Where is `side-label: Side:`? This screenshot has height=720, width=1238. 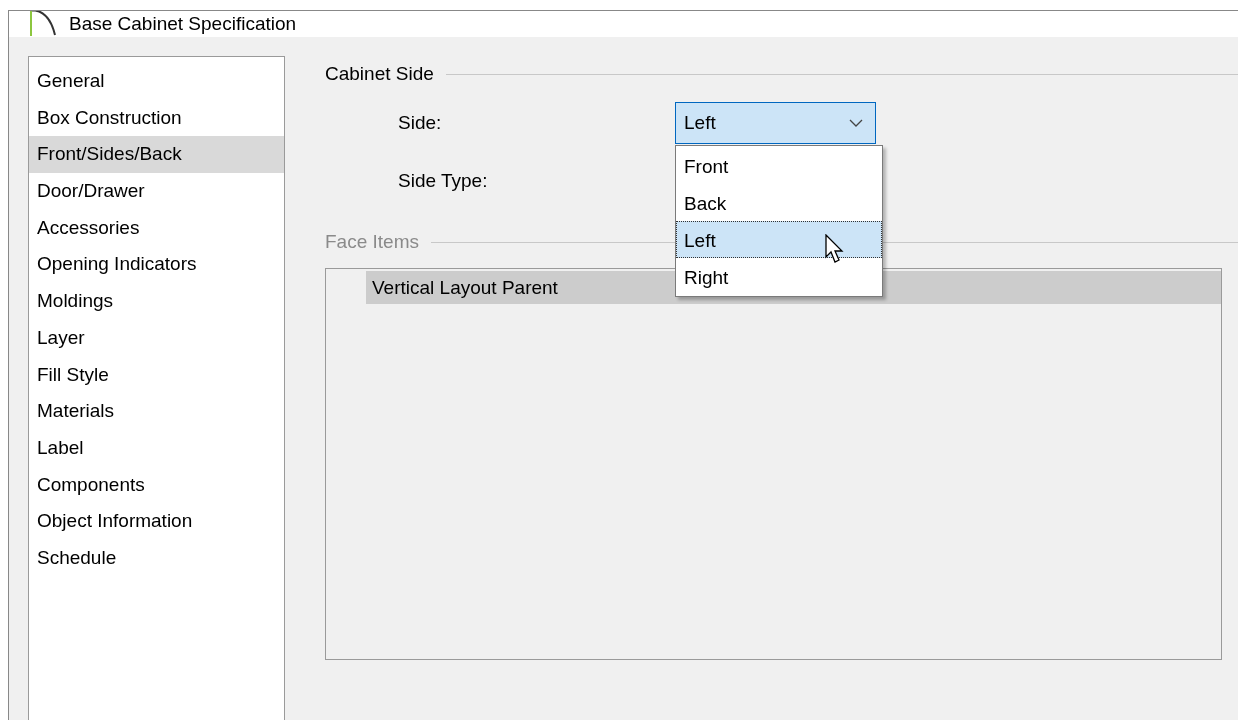 side-label: Side: is located at coordinates (420, 123).